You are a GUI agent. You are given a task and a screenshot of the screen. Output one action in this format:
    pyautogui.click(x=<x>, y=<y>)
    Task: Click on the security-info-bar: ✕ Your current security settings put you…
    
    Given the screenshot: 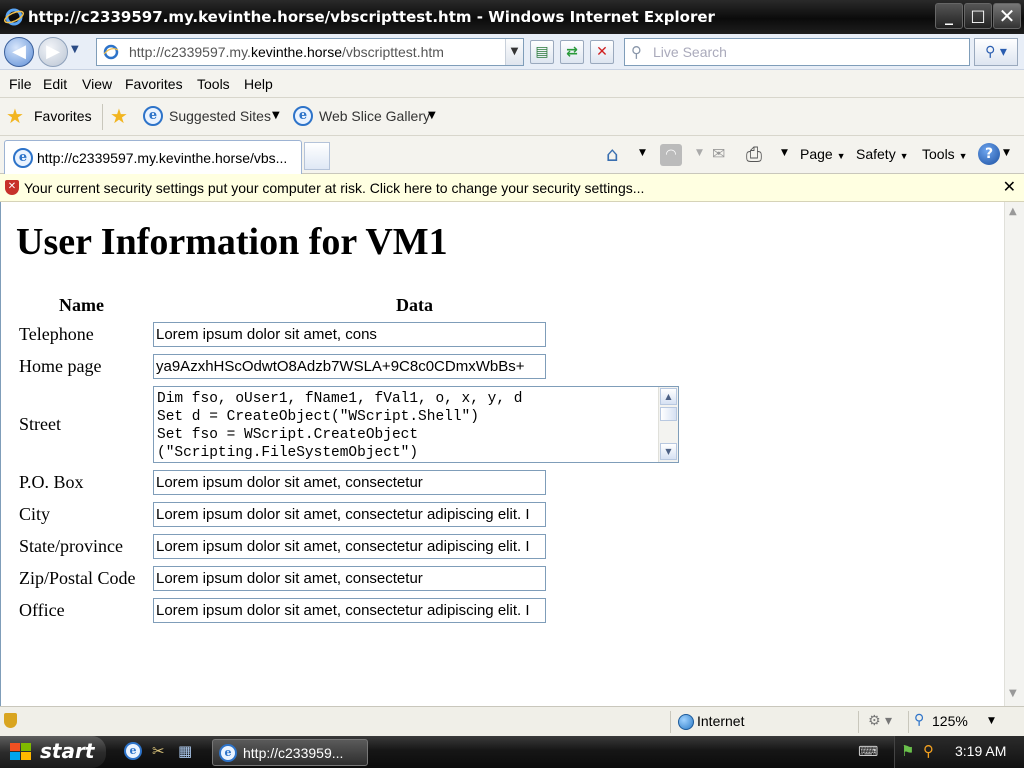 What is the action you would take?
    pyautogui.click(x=512, y=188)
    